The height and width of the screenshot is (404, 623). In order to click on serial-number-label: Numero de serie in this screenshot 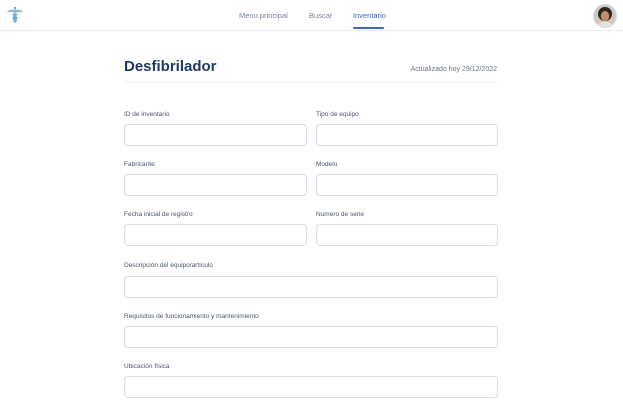, I will do `click(340, 214)`.